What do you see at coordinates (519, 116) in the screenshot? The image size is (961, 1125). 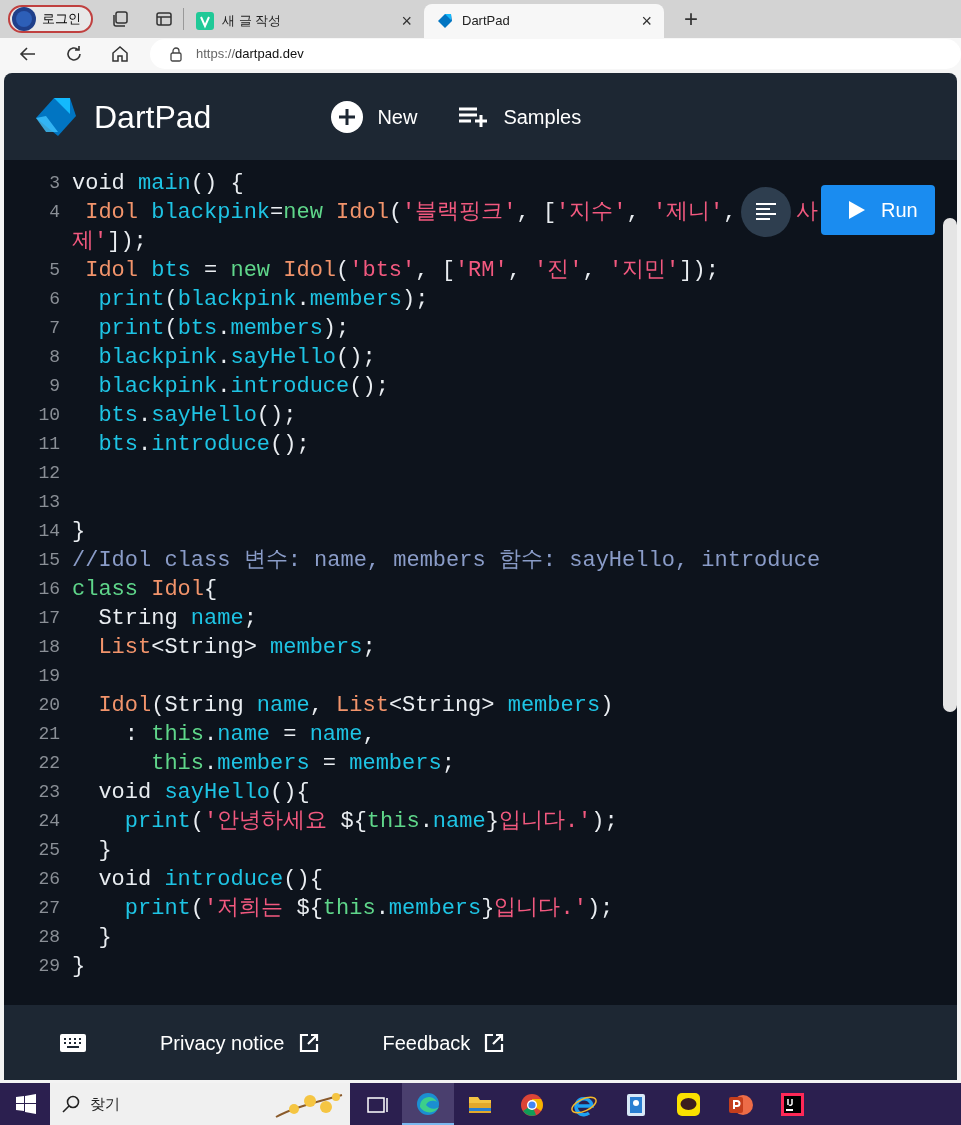 I see `samples-button: Samples` at bounding box center [519, 116].